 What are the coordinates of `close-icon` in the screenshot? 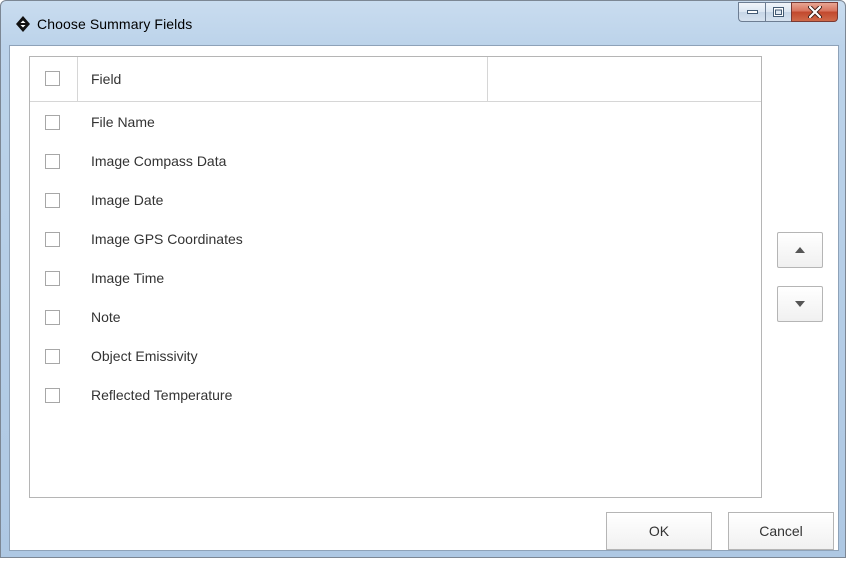 It's located at (814, 12).